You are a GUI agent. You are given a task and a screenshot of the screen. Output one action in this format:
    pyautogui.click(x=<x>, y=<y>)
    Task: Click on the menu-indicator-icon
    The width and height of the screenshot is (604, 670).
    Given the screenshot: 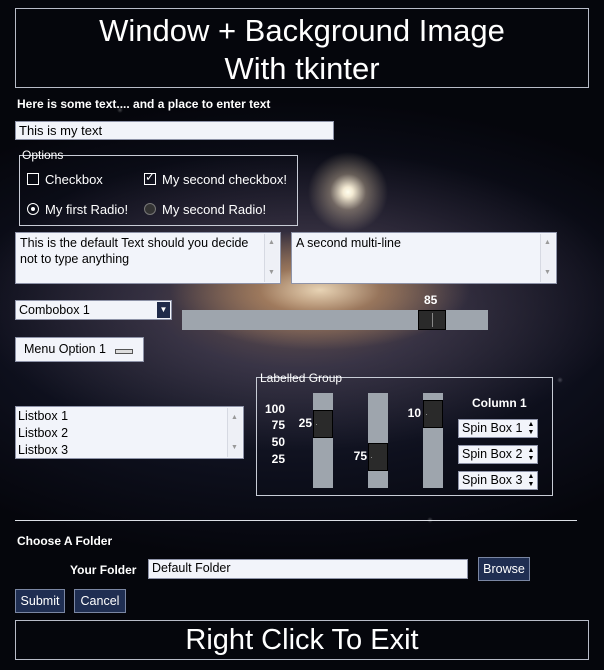 What is the action you would take?
    pyautogui.click(x=124, y=351)
    